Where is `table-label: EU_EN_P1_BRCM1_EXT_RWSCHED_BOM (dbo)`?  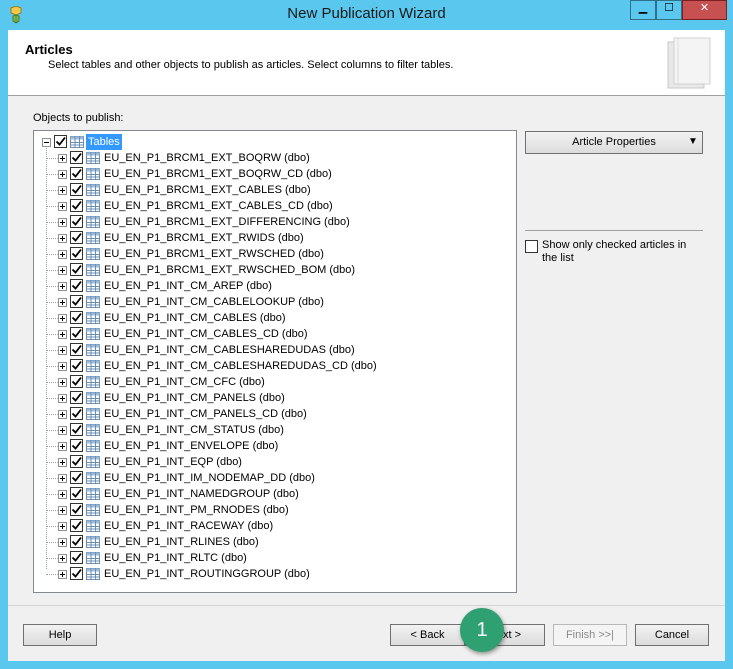
table-label: EU_EN_P1_BRCM1_EXT_RWSCHED_BOM (dbo) is located at coordinates (229, 270).